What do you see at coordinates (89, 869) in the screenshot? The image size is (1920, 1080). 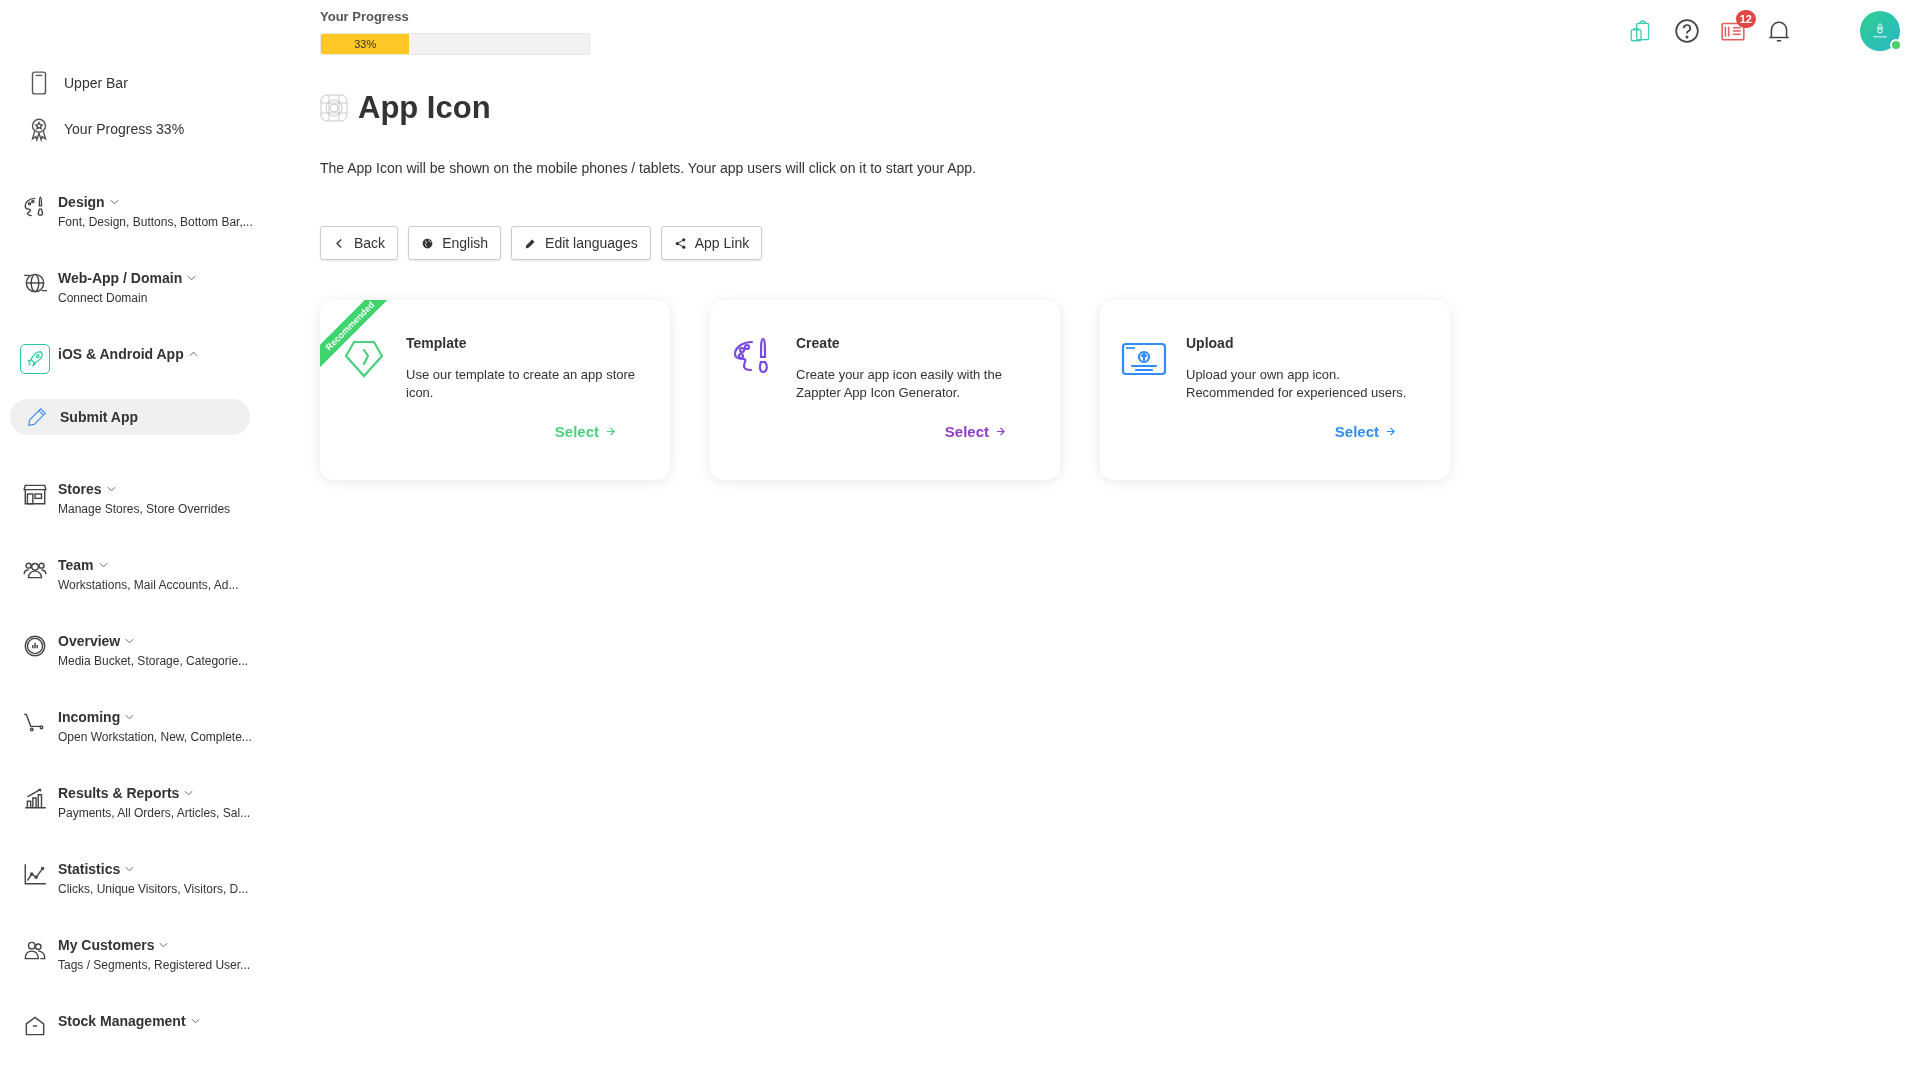 I see `sidebar-group-title: Statistics` at bounding box center [89, 869].